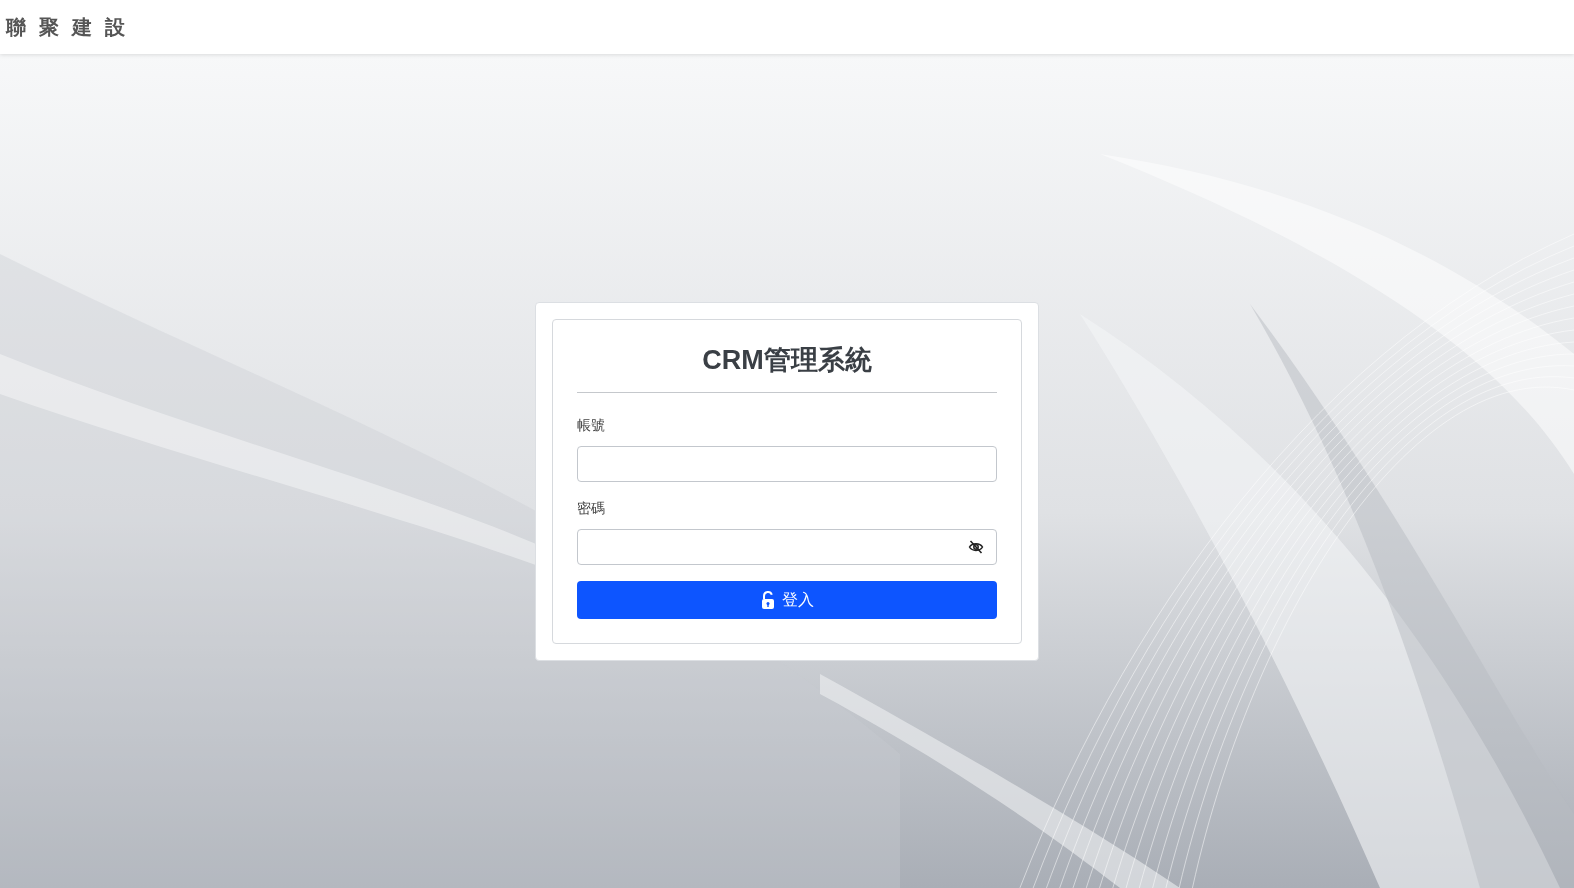 The image size is (1574, 888). I want to click on account-field, so click(787, 464).